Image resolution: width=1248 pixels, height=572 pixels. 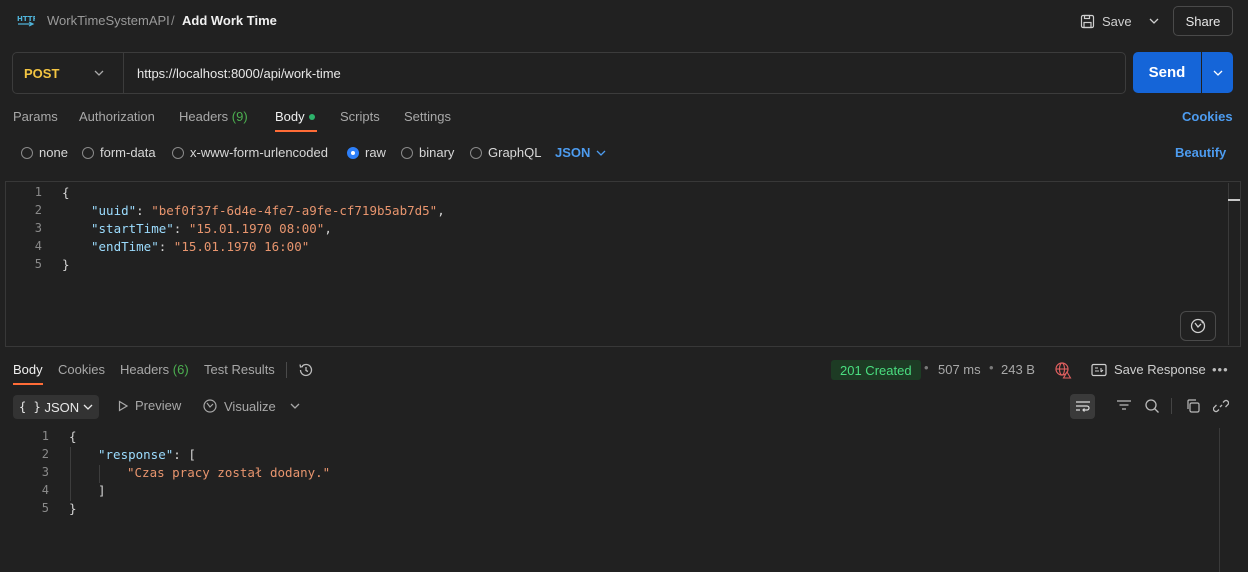 I want to click on response-tab-body: Body, so click(x=28, y=369).